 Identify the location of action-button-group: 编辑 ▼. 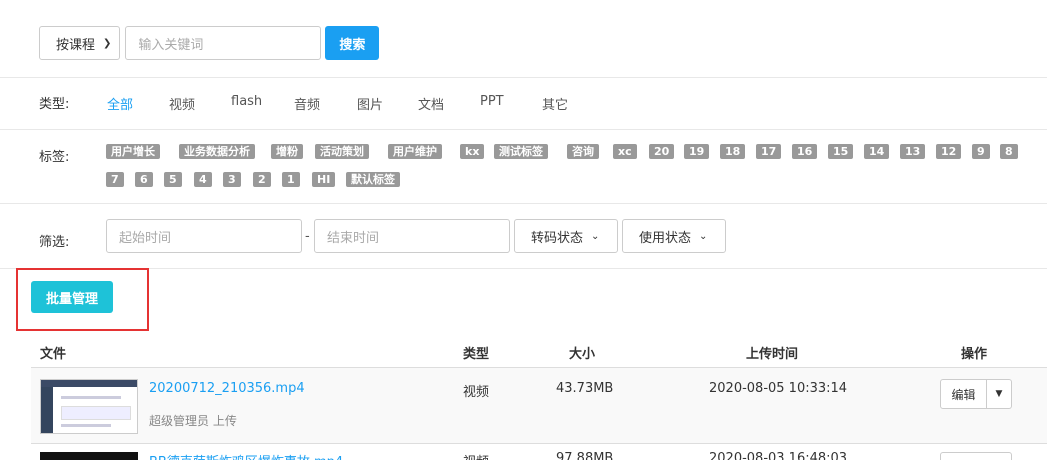
(976, 394).